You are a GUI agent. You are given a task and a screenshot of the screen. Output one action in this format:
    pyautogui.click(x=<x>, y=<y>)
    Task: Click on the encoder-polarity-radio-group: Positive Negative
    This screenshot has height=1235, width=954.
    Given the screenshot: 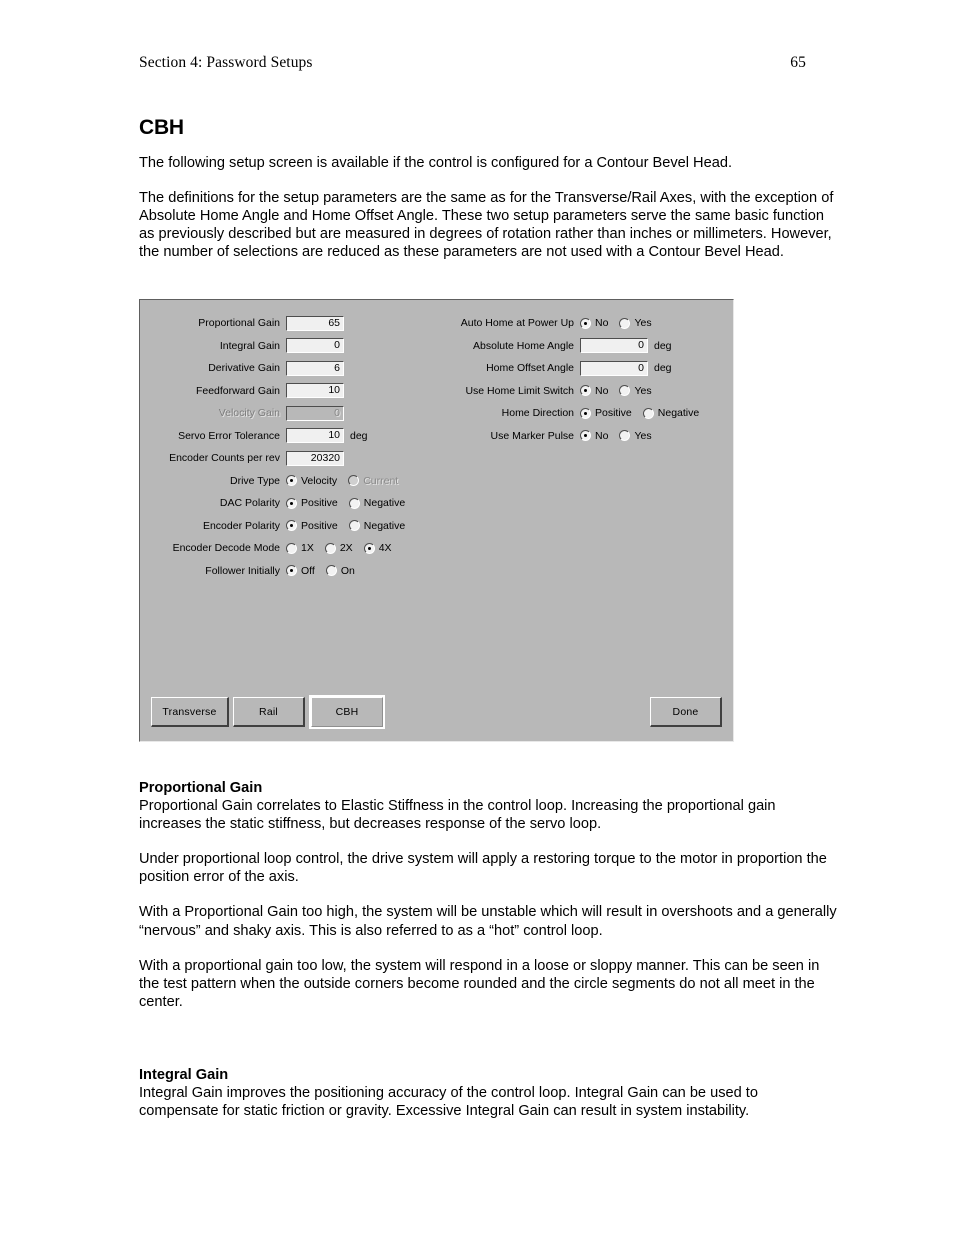 What is the action you would take?
    pyautogui.click(x=345, y=526)
    